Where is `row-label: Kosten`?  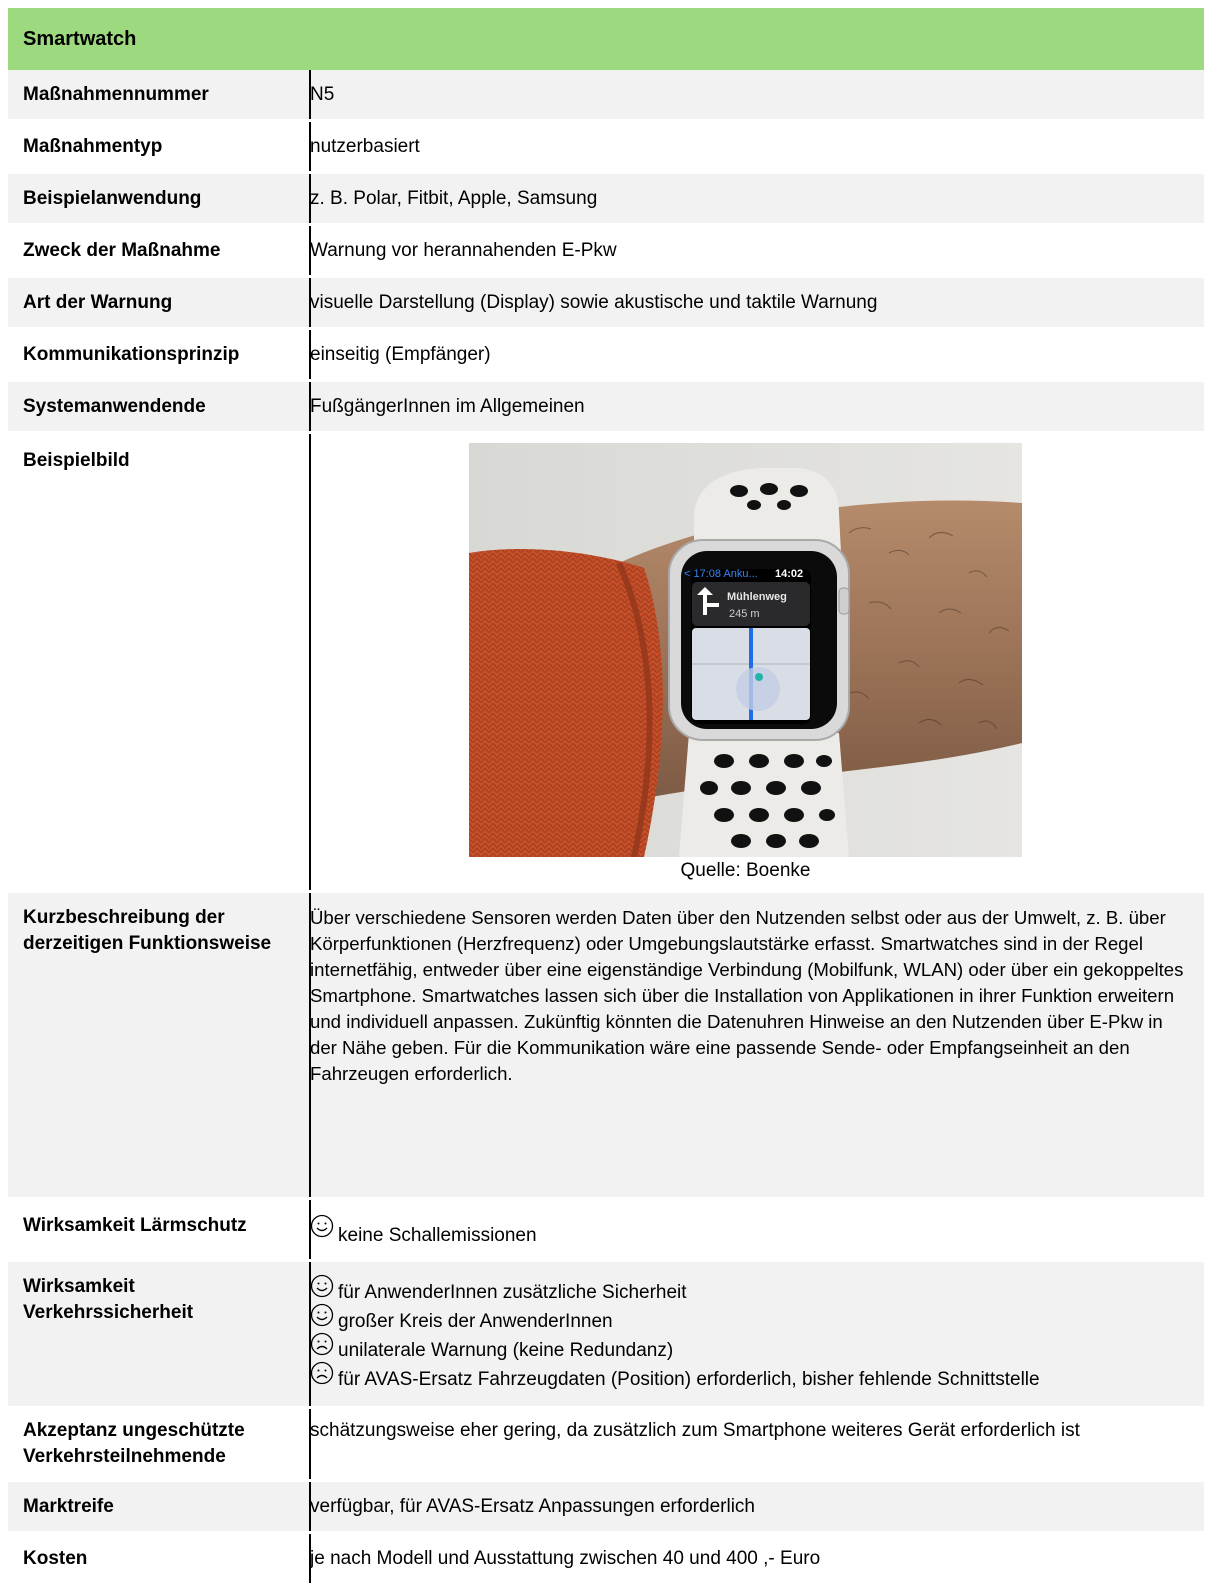
row-label: Kosten is located at coordinates (55, 1558).